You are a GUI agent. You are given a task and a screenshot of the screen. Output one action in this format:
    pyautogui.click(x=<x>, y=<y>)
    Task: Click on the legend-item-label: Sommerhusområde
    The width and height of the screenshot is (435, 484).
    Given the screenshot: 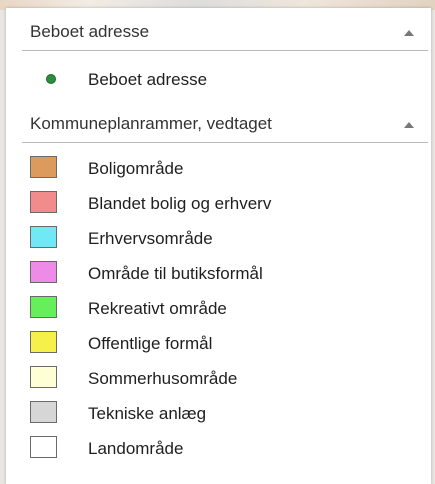 What is the action you would take?
    pyautogui.click(x=163, y=378)
    